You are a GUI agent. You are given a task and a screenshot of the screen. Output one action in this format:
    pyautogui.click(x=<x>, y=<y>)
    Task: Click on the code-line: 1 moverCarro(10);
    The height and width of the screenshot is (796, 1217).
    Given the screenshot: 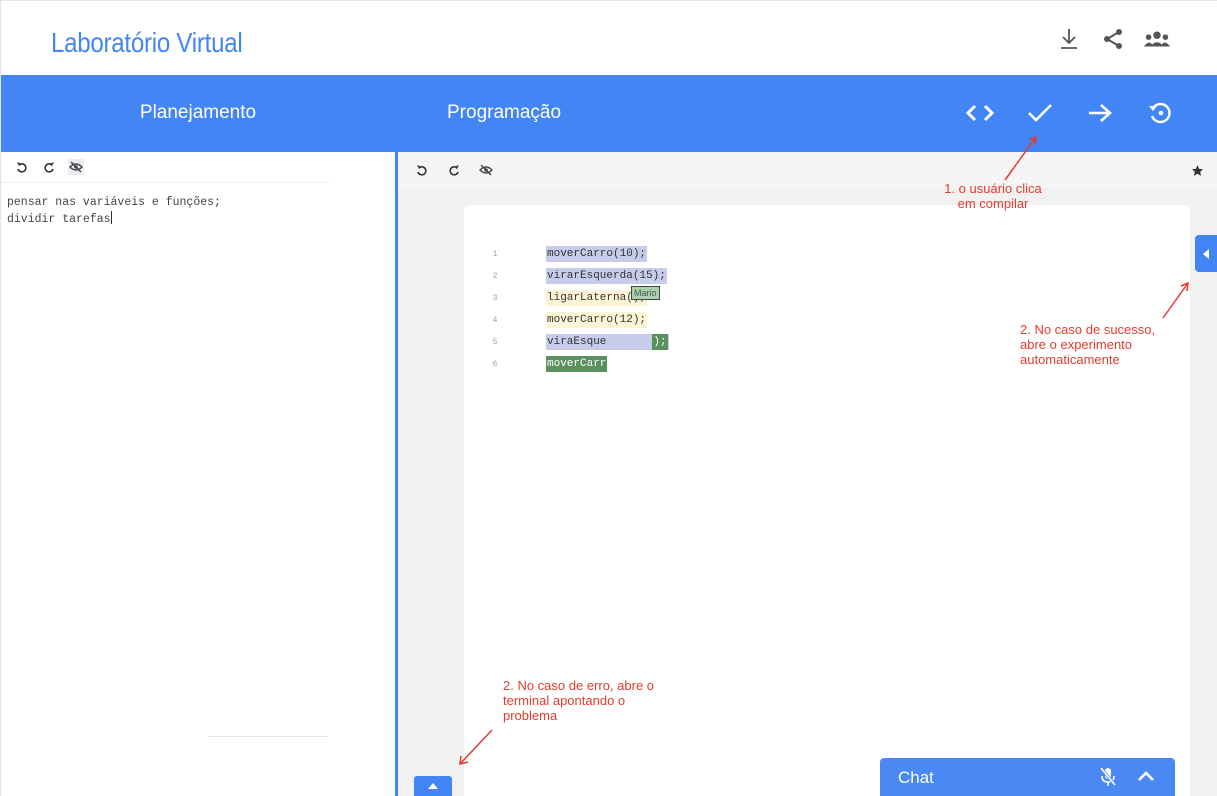 What is the action you would take?
    pyautogui.click(x=566, y=254)
    